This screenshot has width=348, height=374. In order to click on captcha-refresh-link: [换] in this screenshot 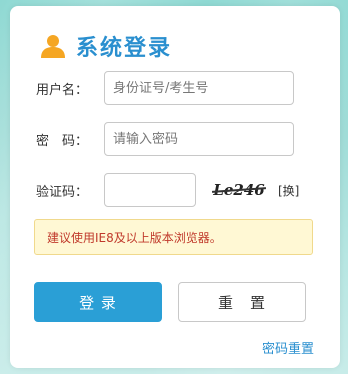, I will do `click(288, 190)`.